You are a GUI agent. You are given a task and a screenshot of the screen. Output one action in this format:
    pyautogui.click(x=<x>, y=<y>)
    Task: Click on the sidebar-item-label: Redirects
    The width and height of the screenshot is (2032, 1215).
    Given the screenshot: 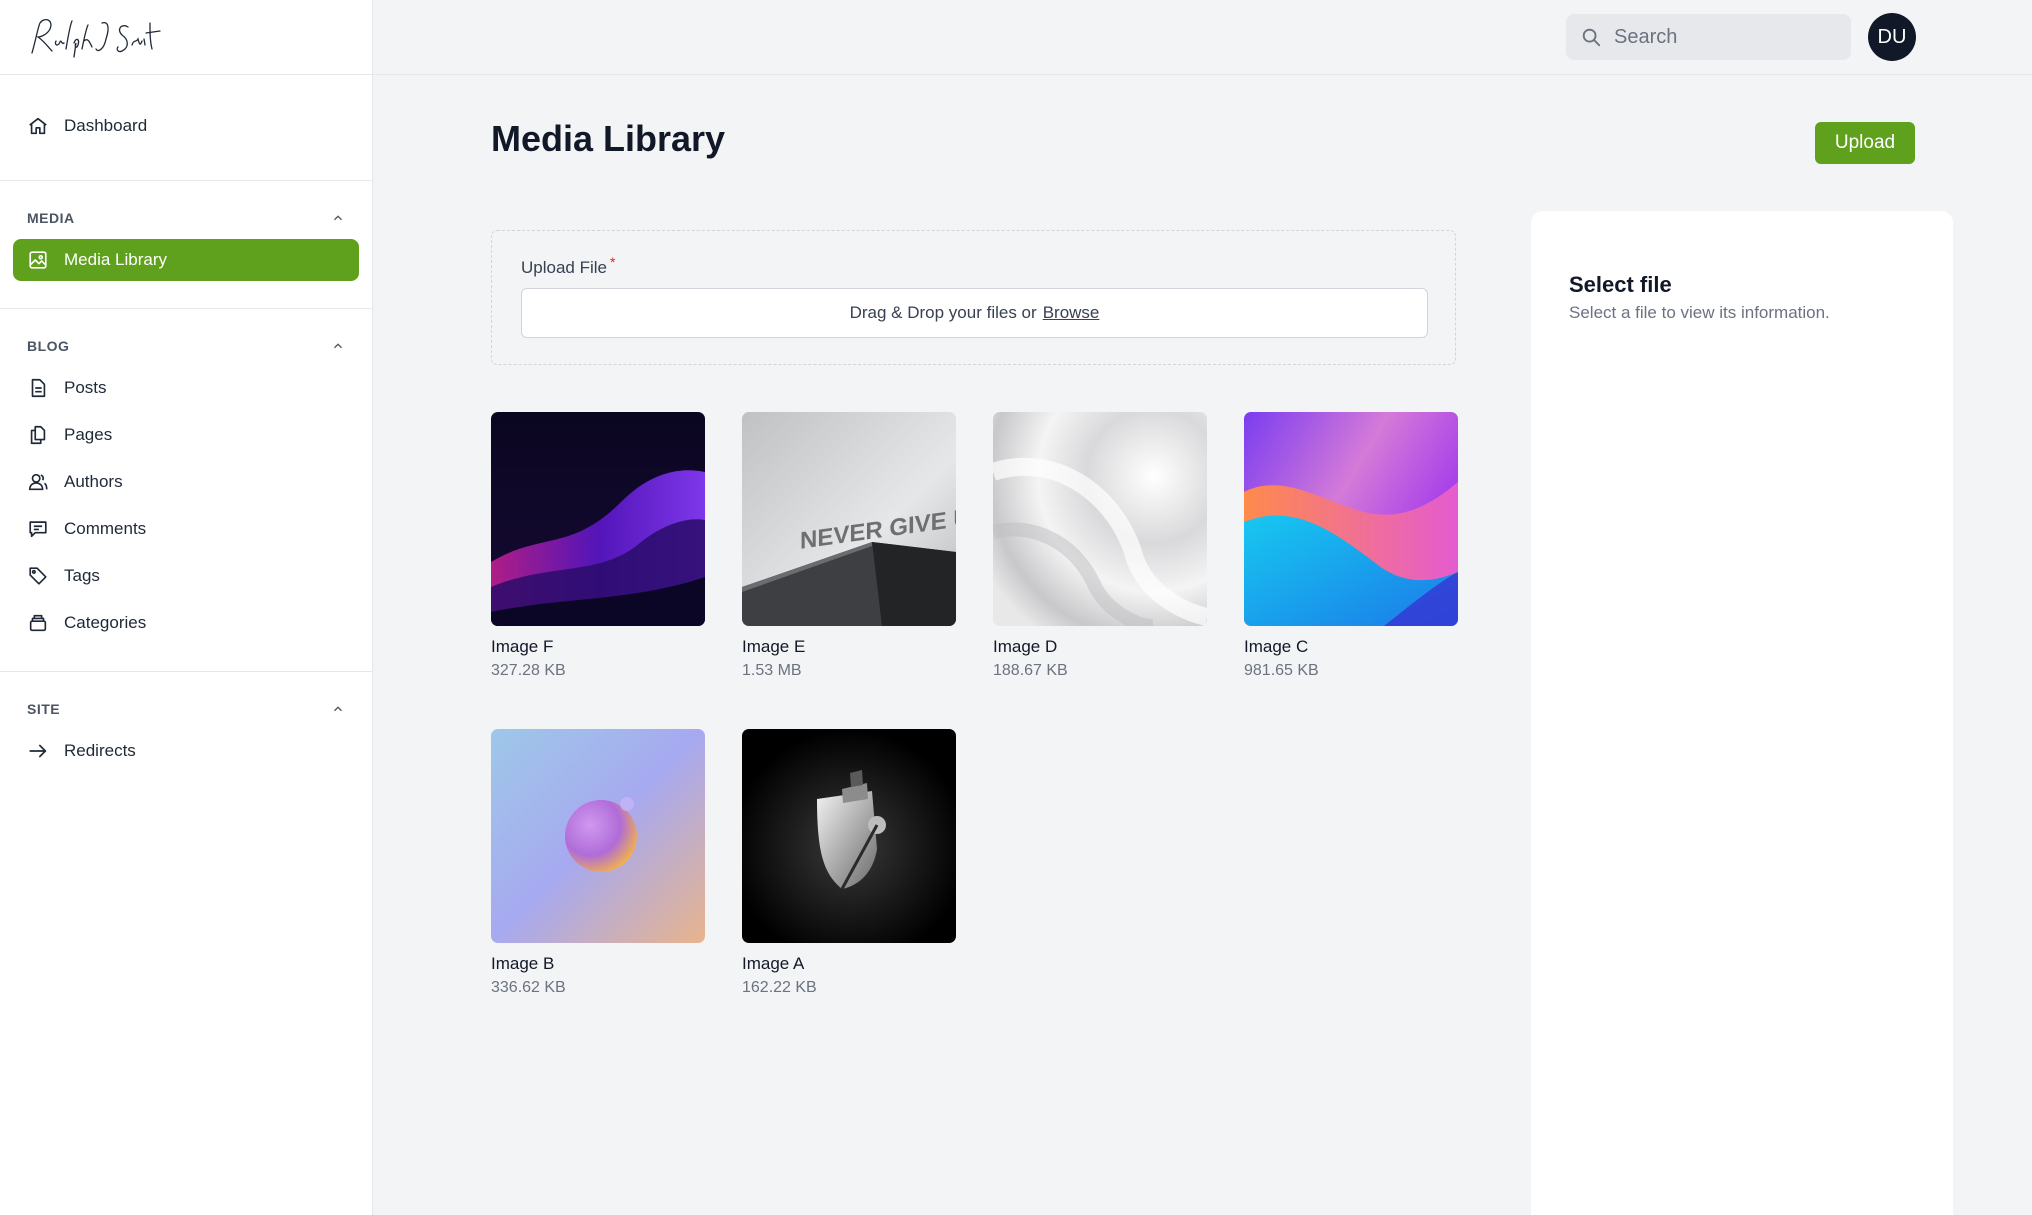 What is the action you would take?
    pyautogui.click(x=100, y=750)
    